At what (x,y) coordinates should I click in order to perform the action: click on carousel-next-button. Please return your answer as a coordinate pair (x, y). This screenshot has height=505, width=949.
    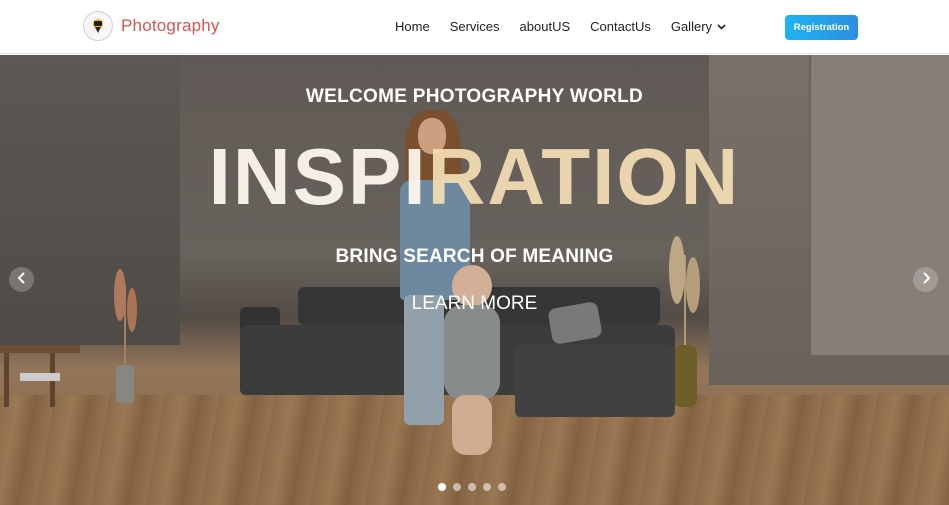
    Looking at the image, I should click on (925, 279).